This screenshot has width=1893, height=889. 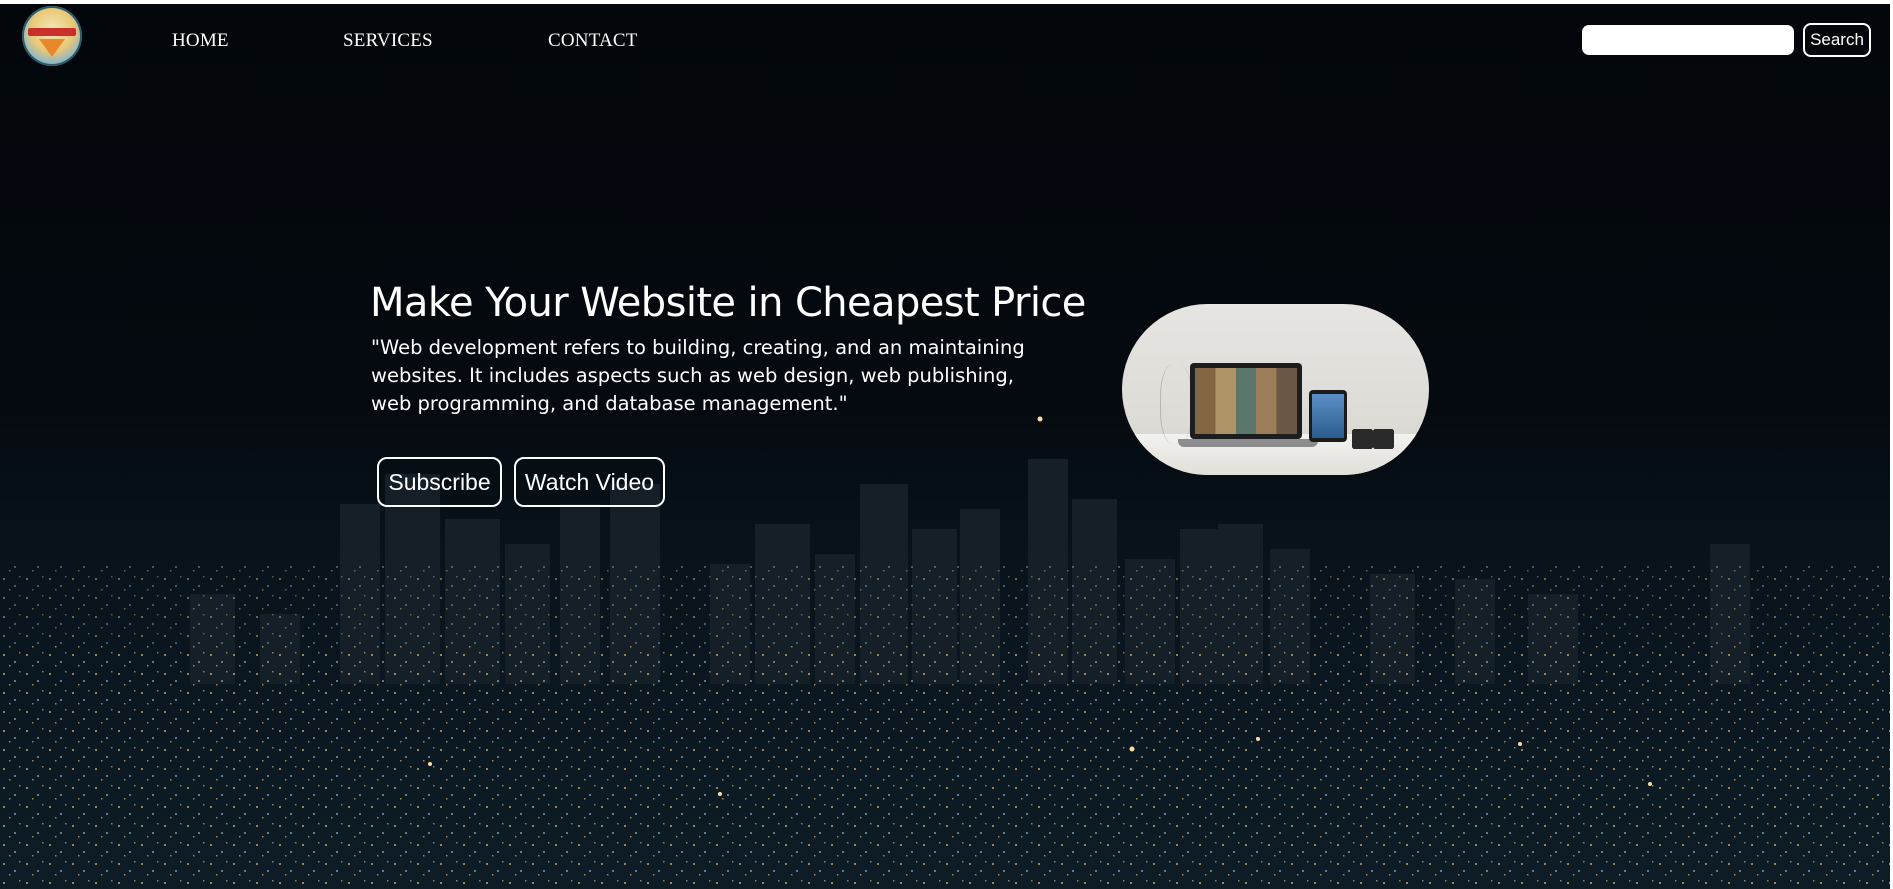 I want to click on laptop-base, so click(x=1248, y=443).